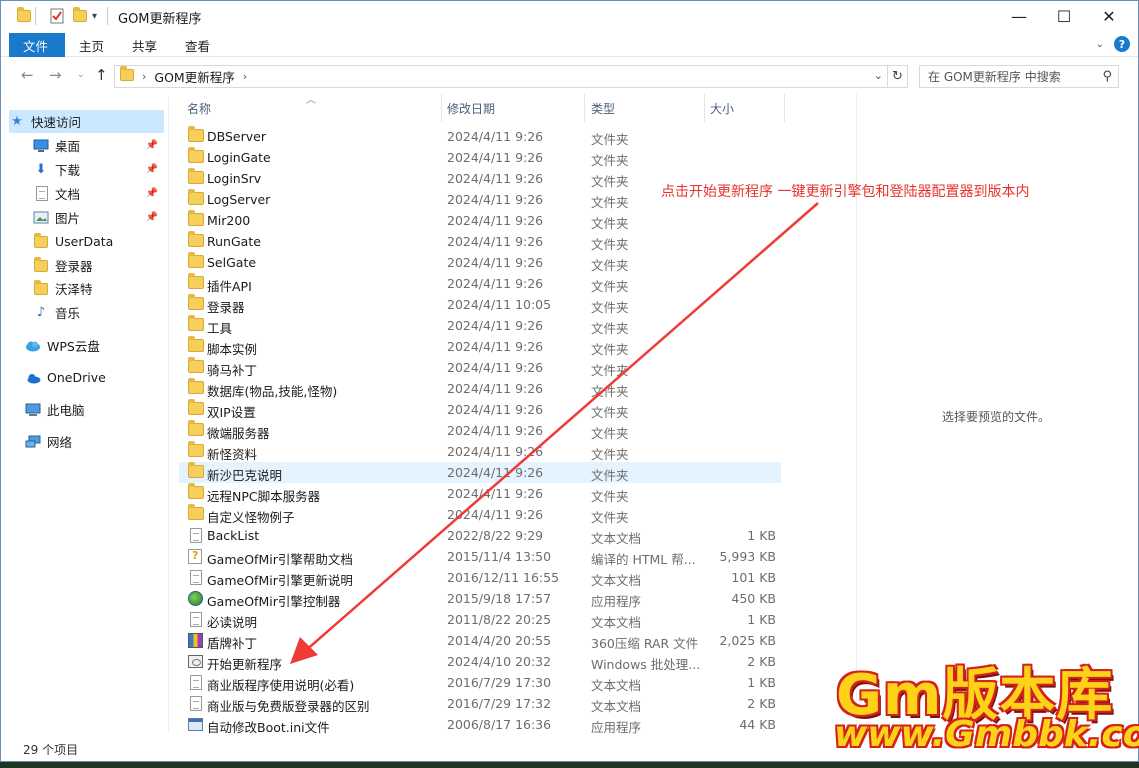  What do you see at coordinates (495, 535) in the screenshot?
I see `file-date: 2022/8/22 9:29` at bounding box center [495, 535].